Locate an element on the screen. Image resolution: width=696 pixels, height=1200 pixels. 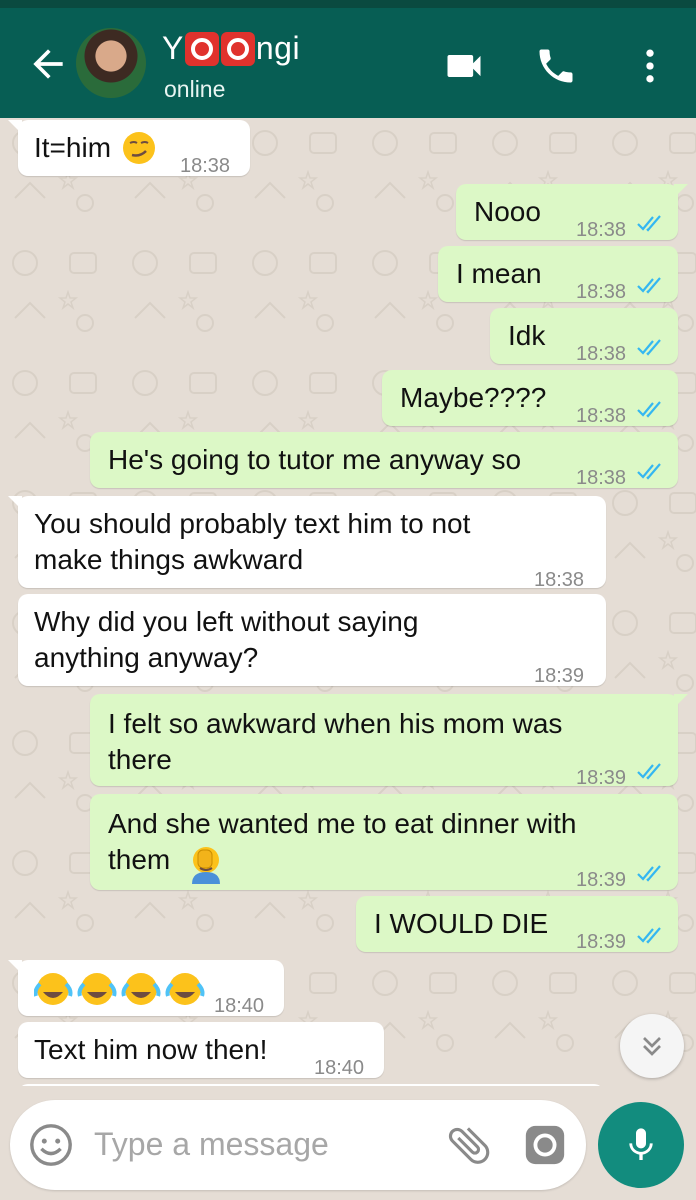
message-text-line: You should probably text him to not is located at coordinates (252, 523).